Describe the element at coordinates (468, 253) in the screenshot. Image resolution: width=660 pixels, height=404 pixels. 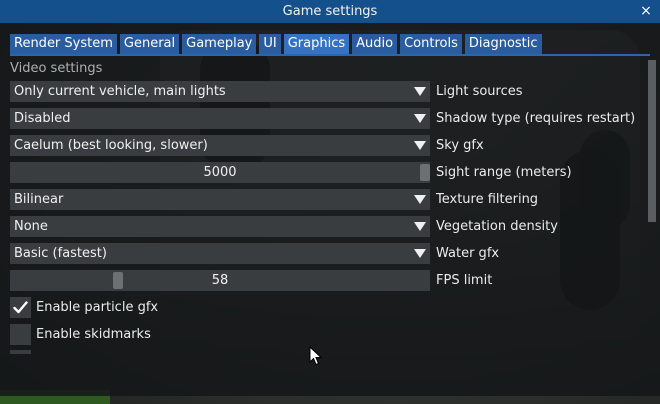
I see `setting-label: Water gfx` at that location.